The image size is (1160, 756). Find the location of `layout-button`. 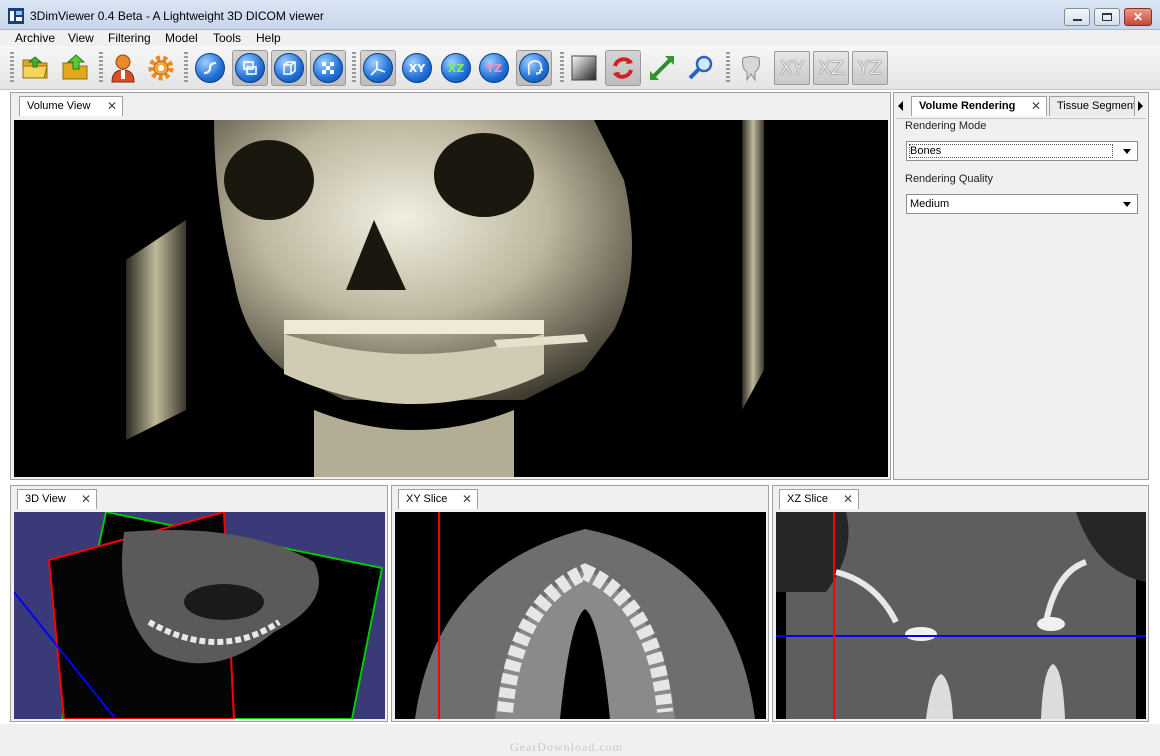

layout-button is located at coordinates (250, 68).